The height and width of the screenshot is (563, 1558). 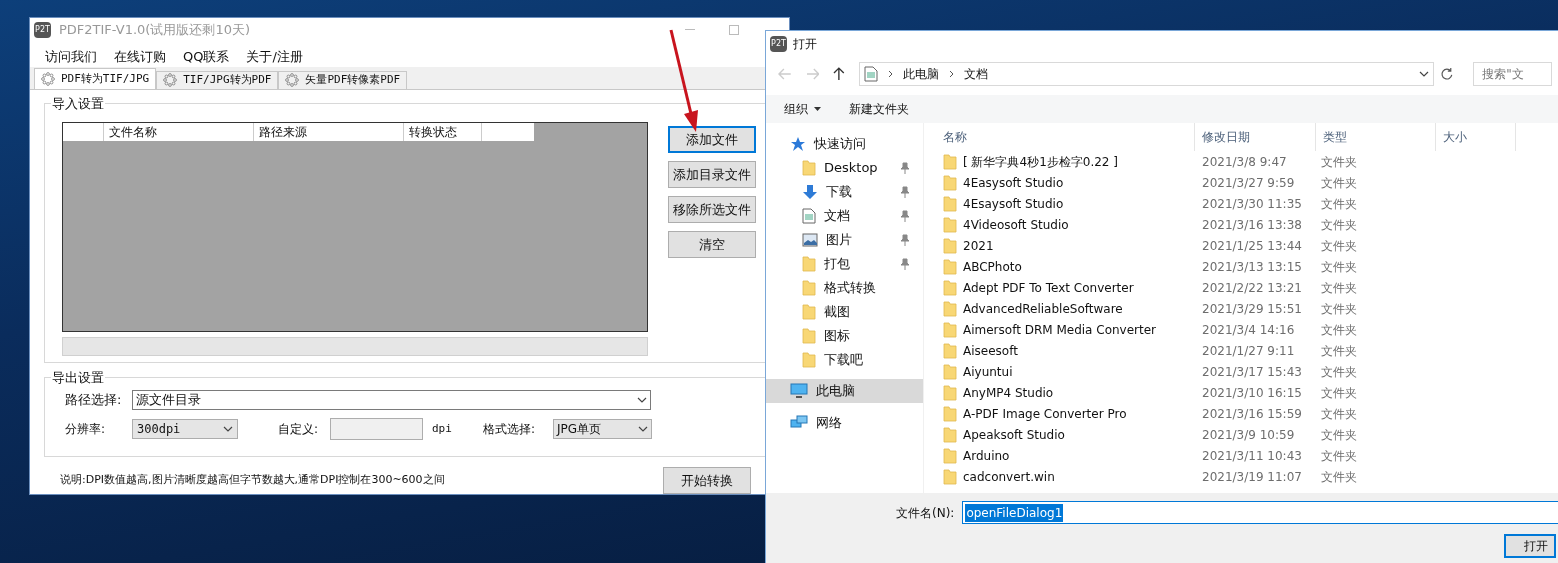 What do you see at coordinates (391, 400) in the screenshot?
I see `path-dropdown: 源文件目录` at bounding box center [391, 400].